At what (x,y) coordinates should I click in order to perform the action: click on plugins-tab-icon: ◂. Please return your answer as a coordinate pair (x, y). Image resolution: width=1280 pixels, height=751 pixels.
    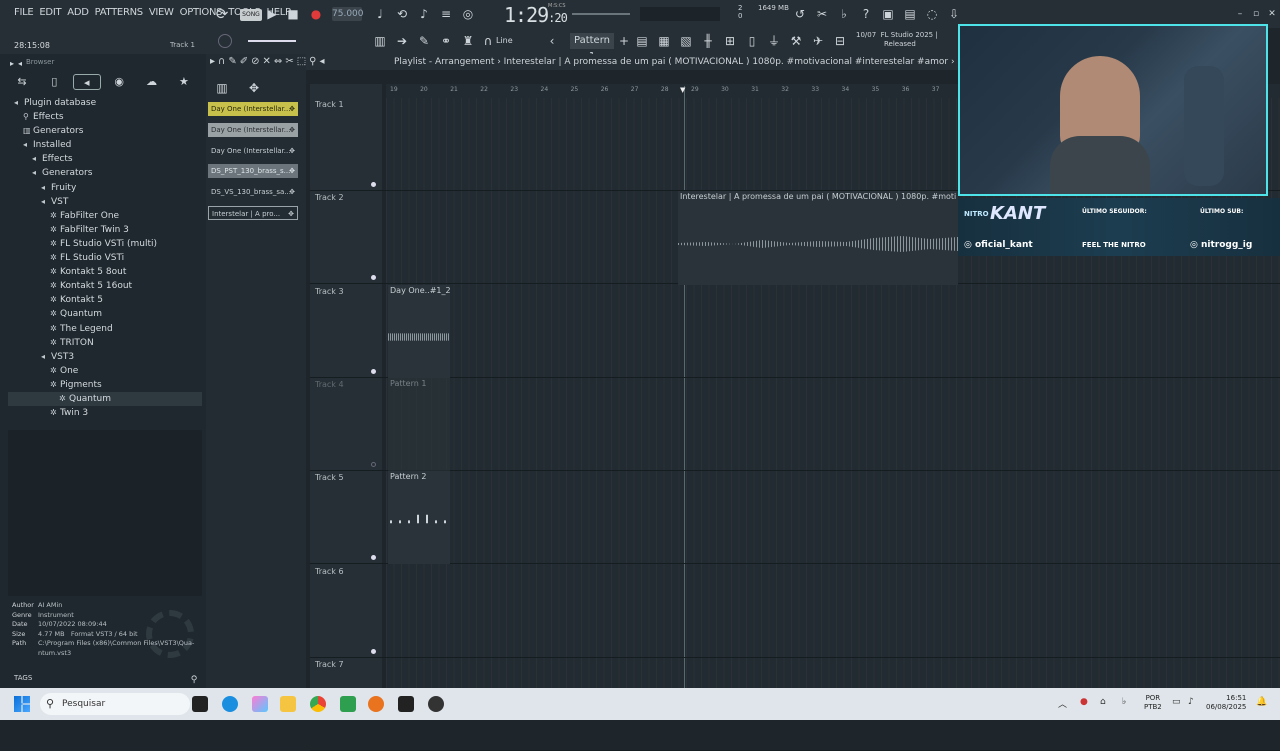
    Looking at the image, I should click on (86, 82).